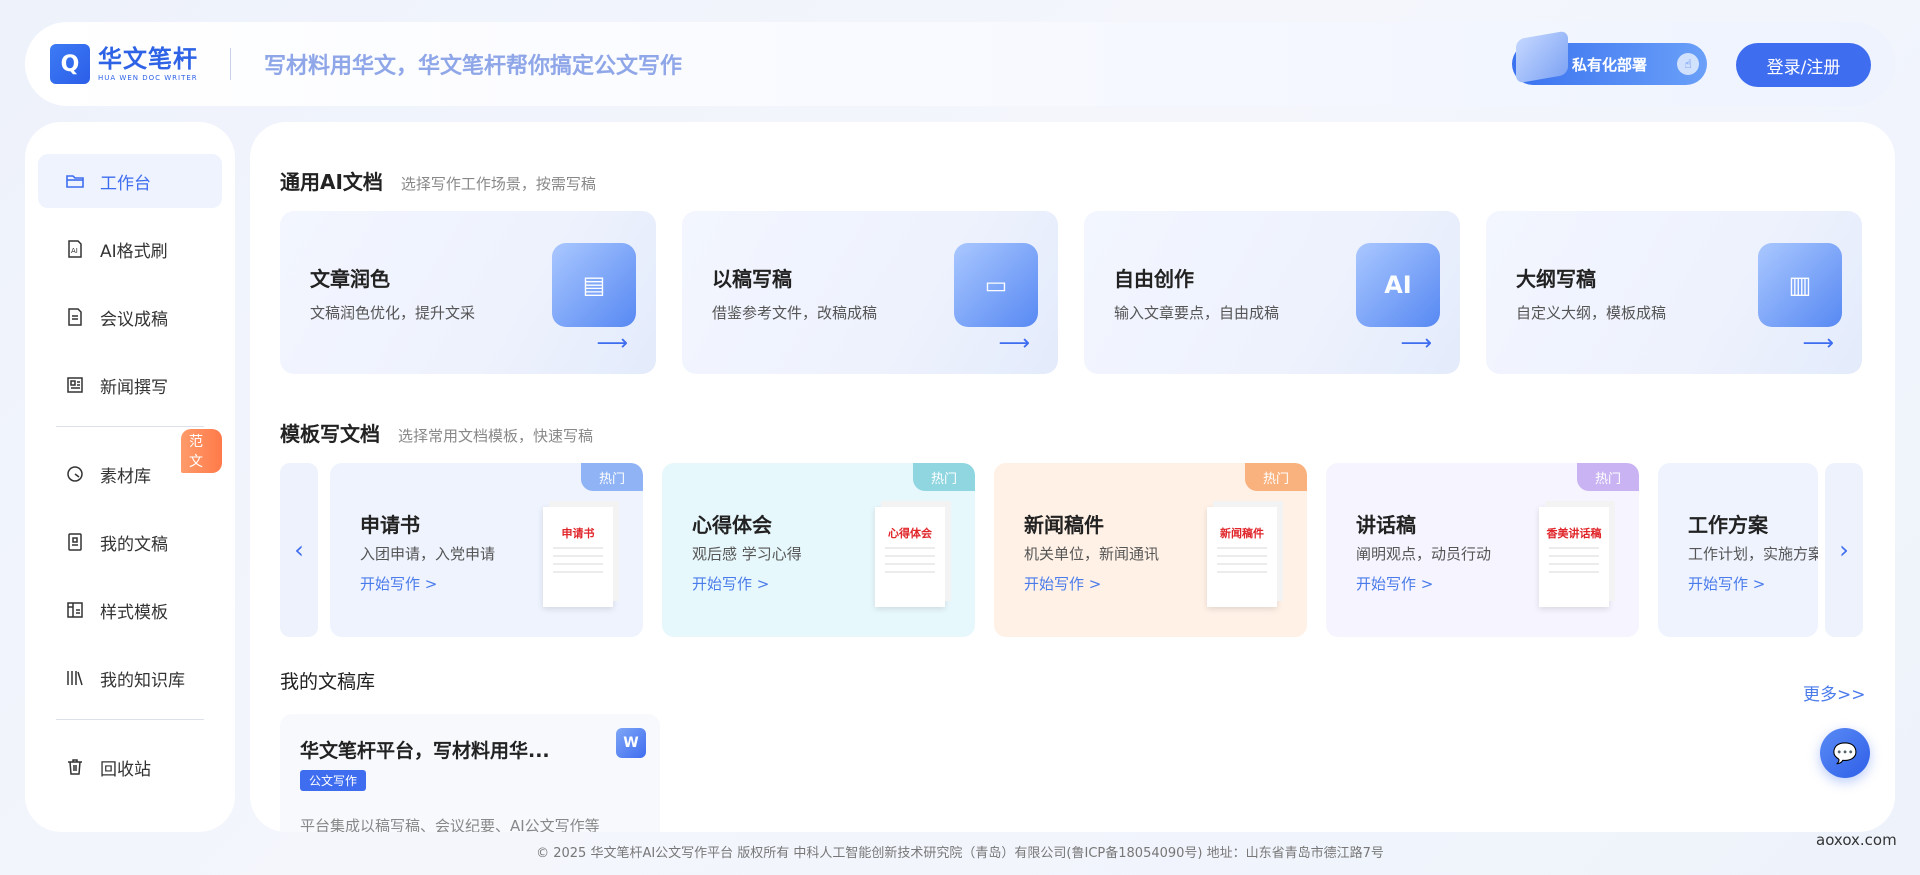 The image size is (1920, 875). I want to click on sidebar-item-label: AI格式刷, so click(134, 251).